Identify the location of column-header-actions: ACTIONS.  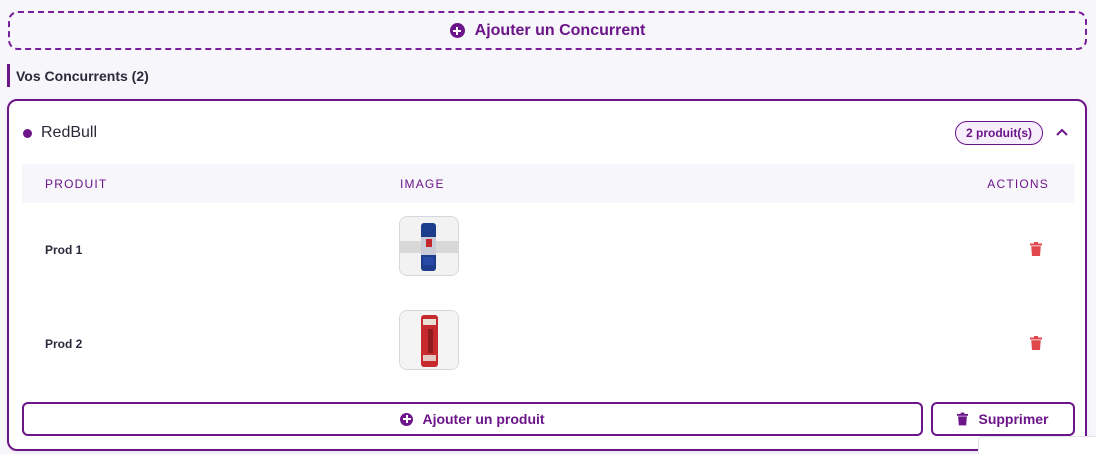
(1018, 184).